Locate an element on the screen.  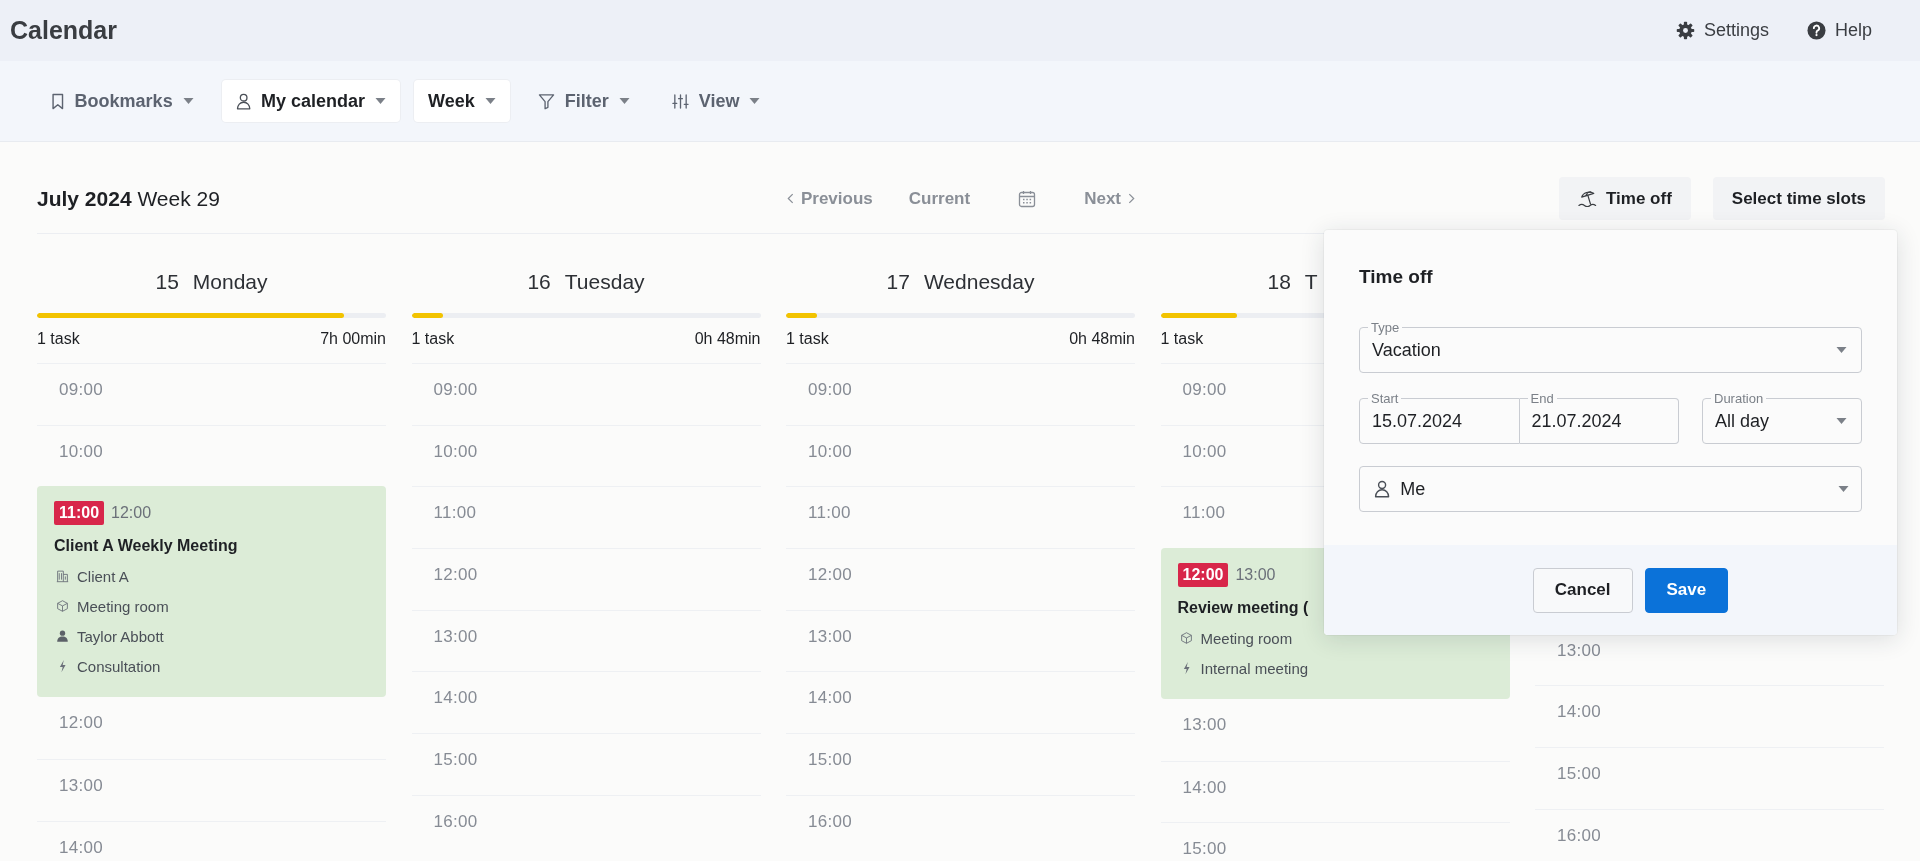
start-time: 12:00 is located at coordinates (1203, 575).